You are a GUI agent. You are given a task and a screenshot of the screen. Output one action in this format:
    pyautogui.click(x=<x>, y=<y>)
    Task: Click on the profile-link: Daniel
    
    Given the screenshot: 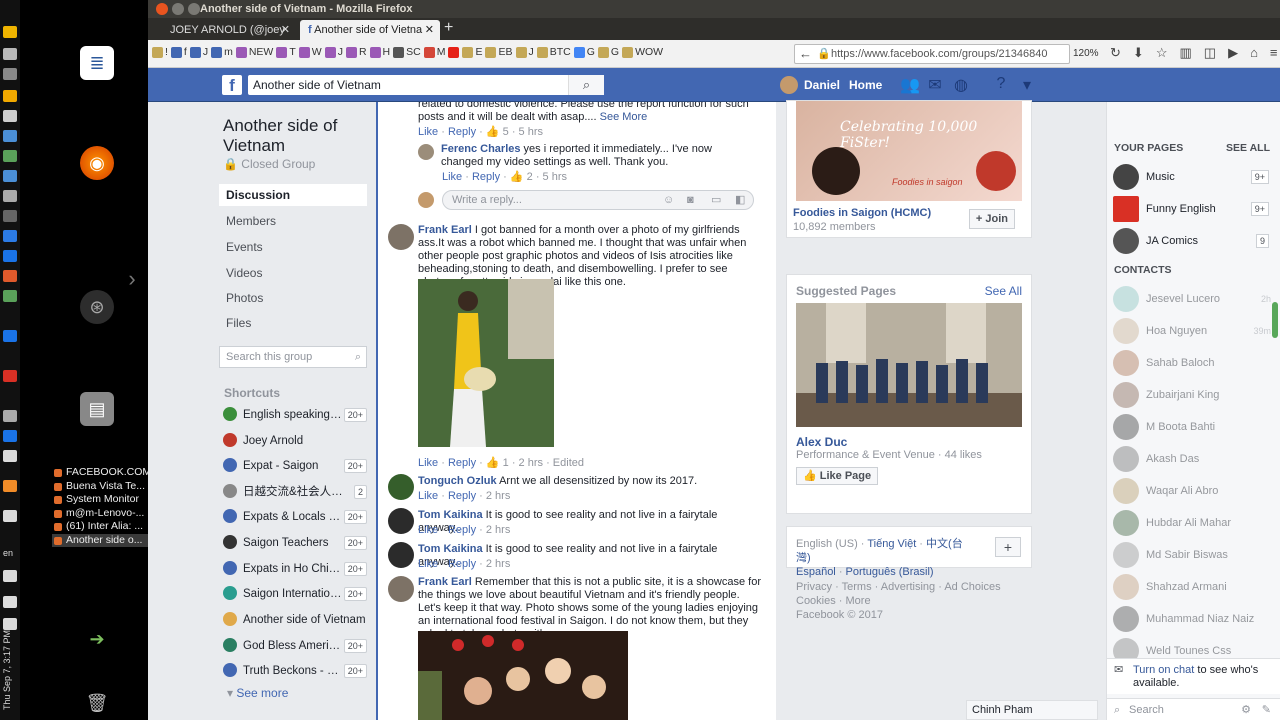 What is the action you would take?
    pyautogui.click(x=810, y=85)
    